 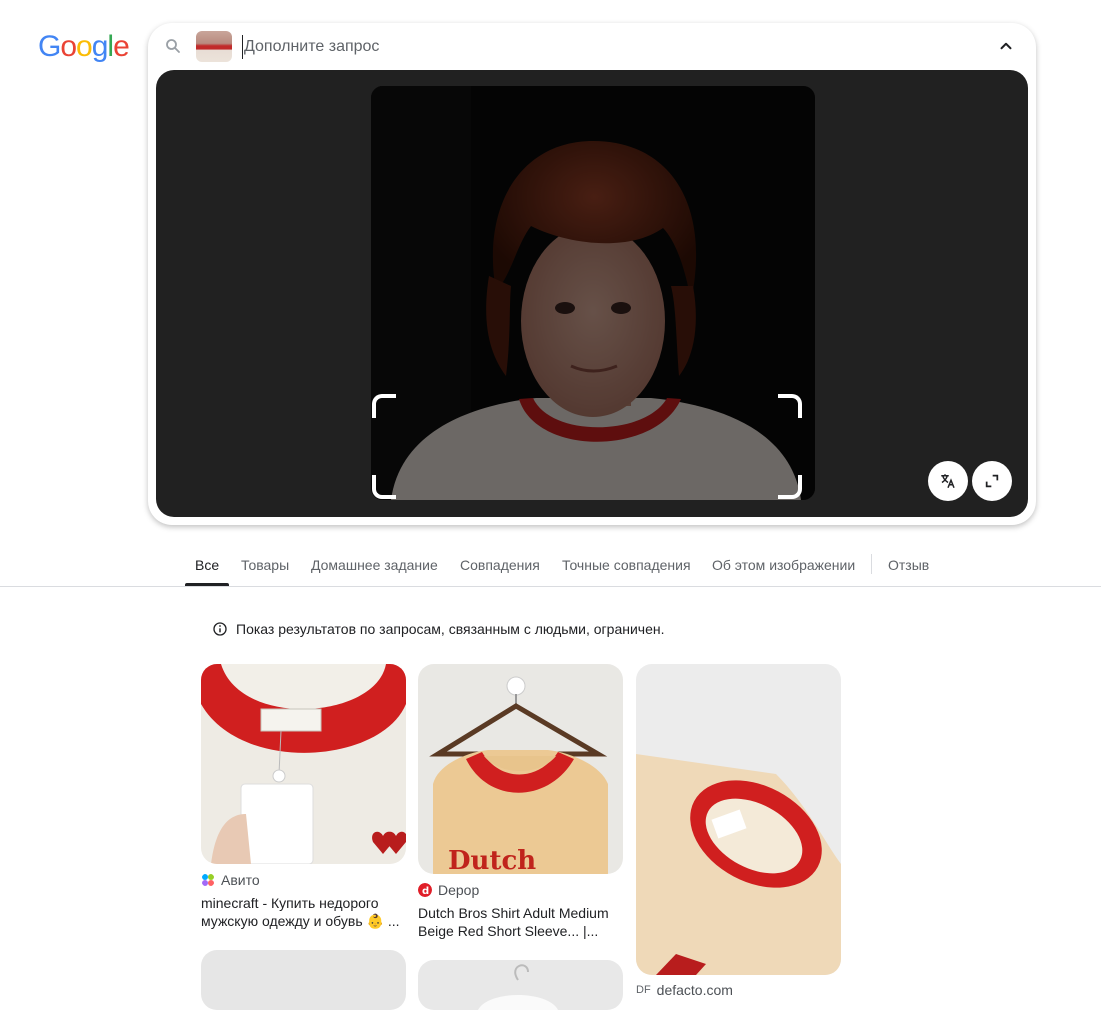 I want to click on crop-handle-top-left, so click(x=384, y=406).